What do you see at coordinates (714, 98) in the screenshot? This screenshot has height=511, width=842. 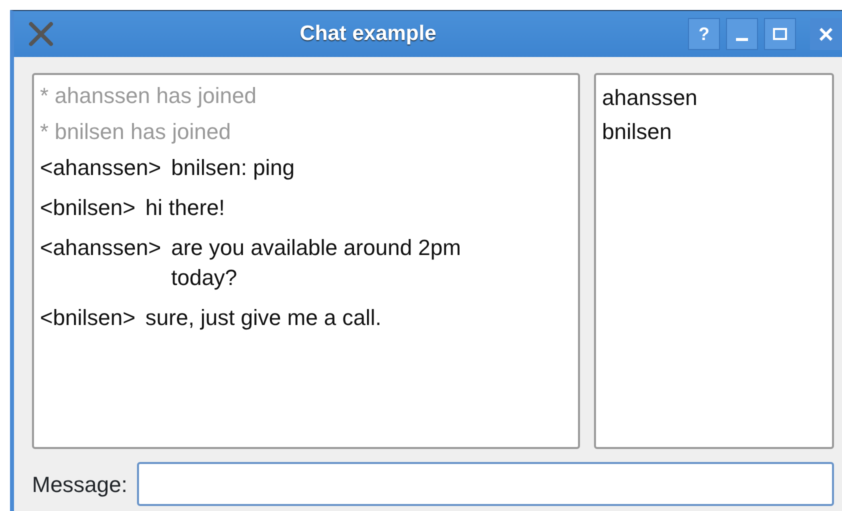 I see `user-item: ahanssen` at bounding box center [714, 98].